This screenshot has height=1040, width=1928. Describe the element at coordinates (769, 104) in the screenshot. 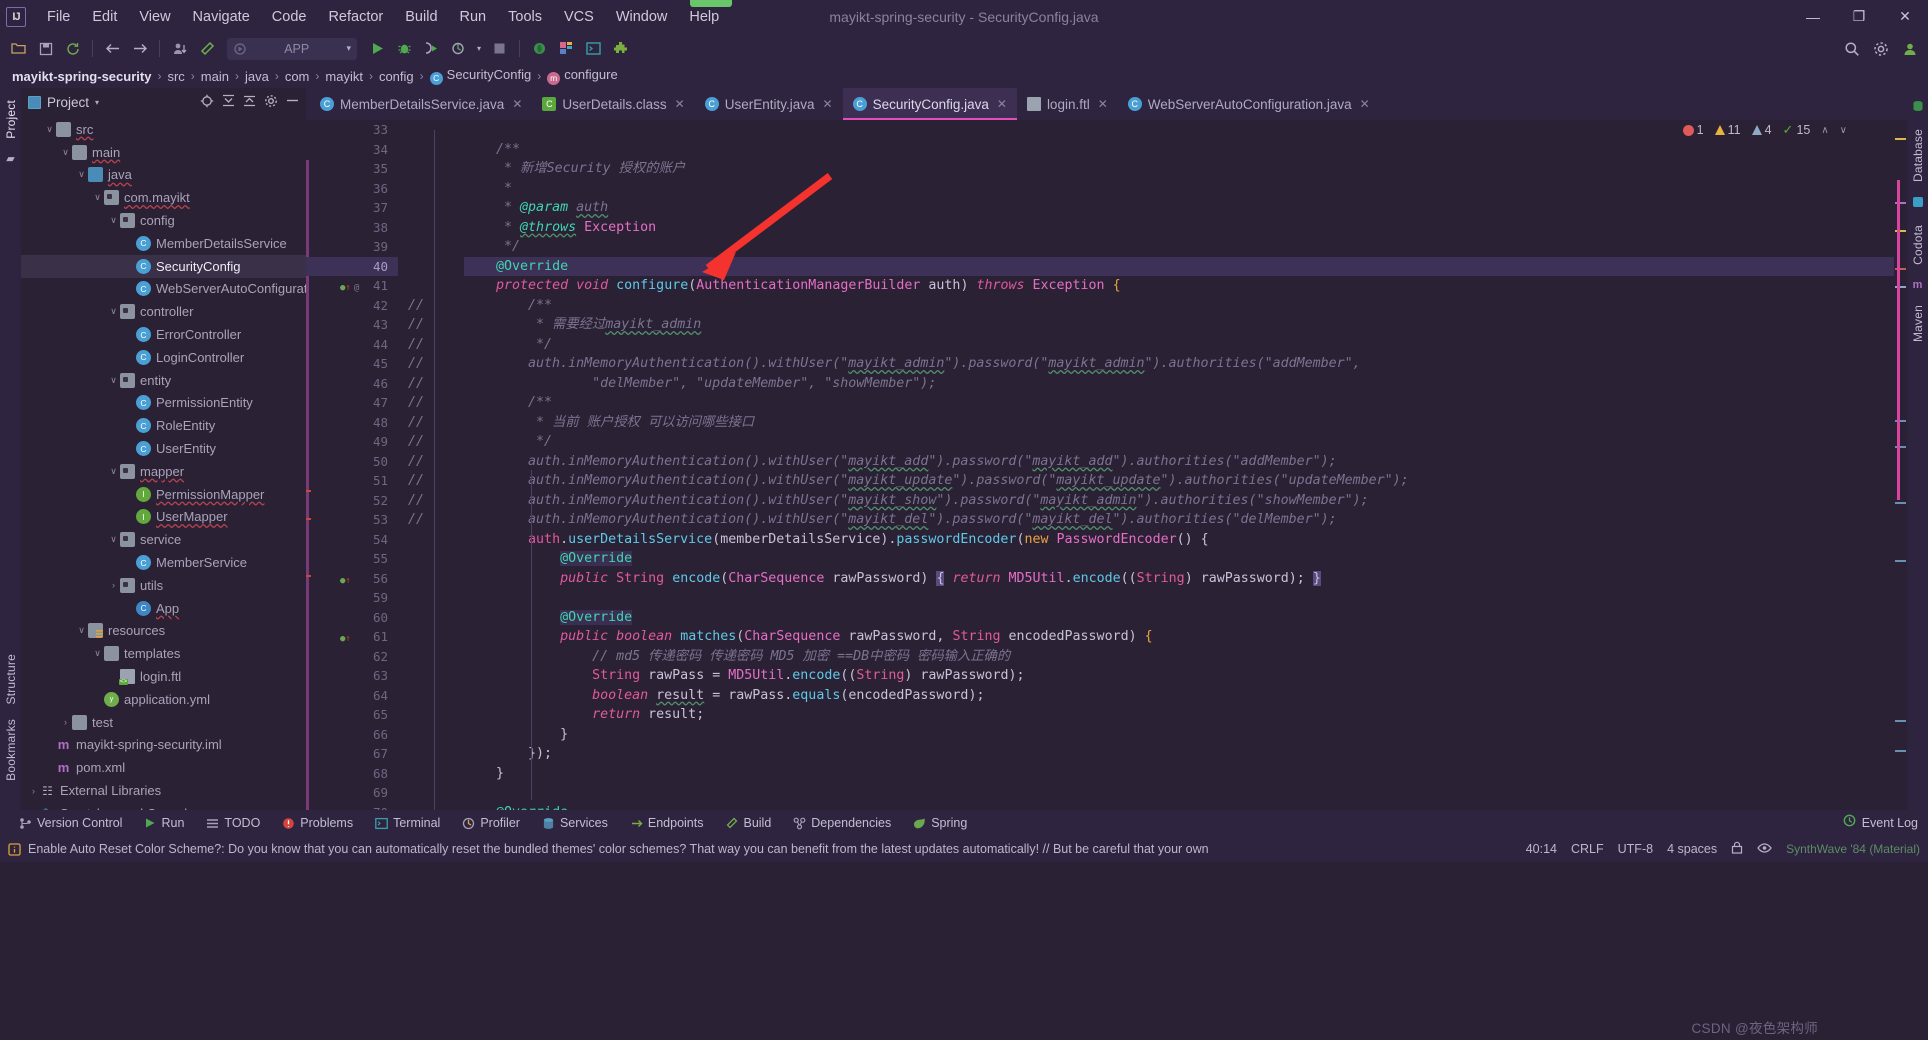

I see `editor-tab-userentity-java: C UserEntity.java ✕` at that location.